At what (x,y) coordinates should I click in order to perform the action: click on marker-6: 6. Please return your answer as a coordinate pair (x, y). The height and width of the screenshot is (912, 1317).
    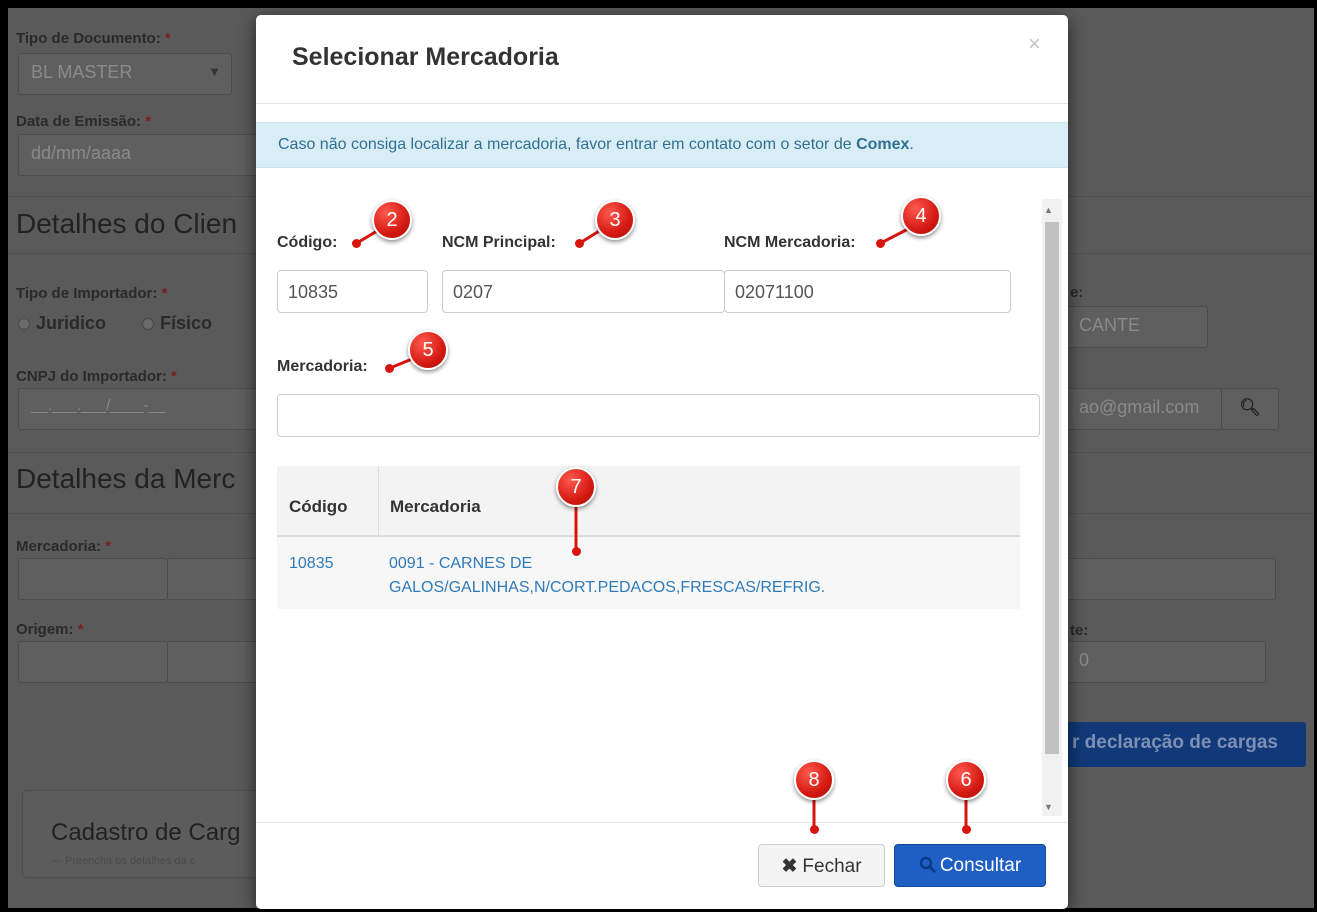
    Looking at the image, I should click on (966, 780).